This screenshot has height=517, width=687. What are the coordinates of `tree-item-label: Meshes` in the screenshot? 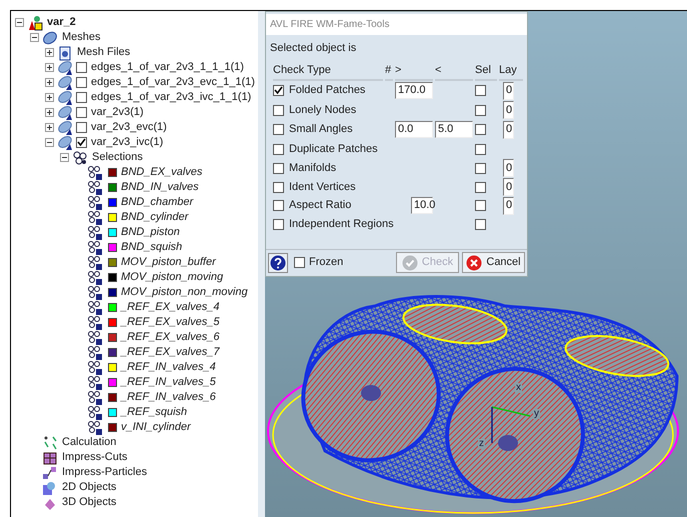 It's located at (81, 37).